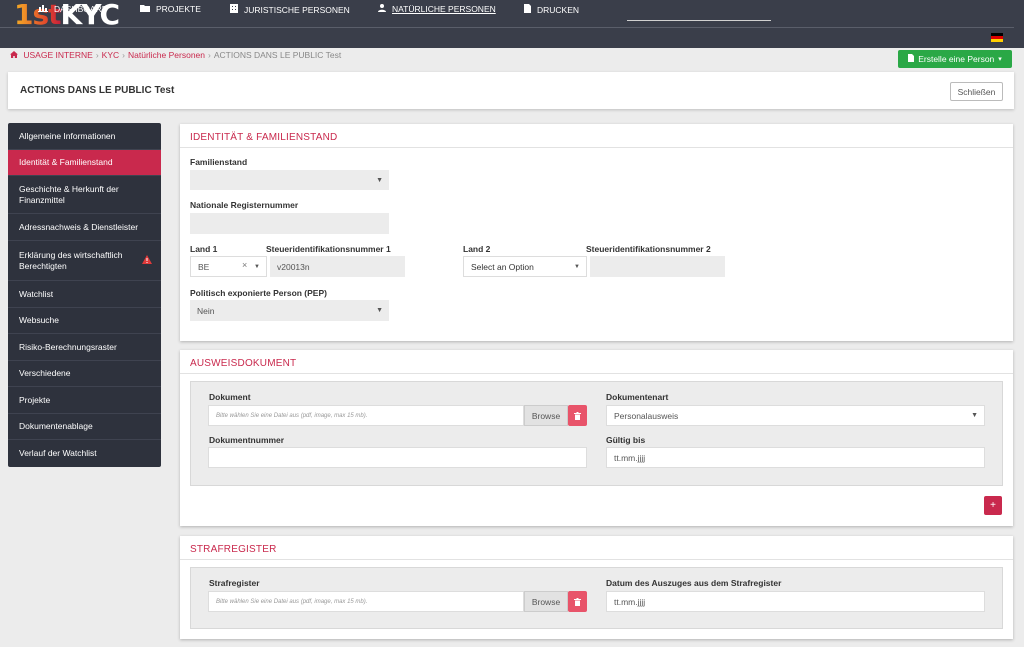 This screenshot has height=647, width=1024. I want to click on dokumentnummer-input, so click(397, 457).